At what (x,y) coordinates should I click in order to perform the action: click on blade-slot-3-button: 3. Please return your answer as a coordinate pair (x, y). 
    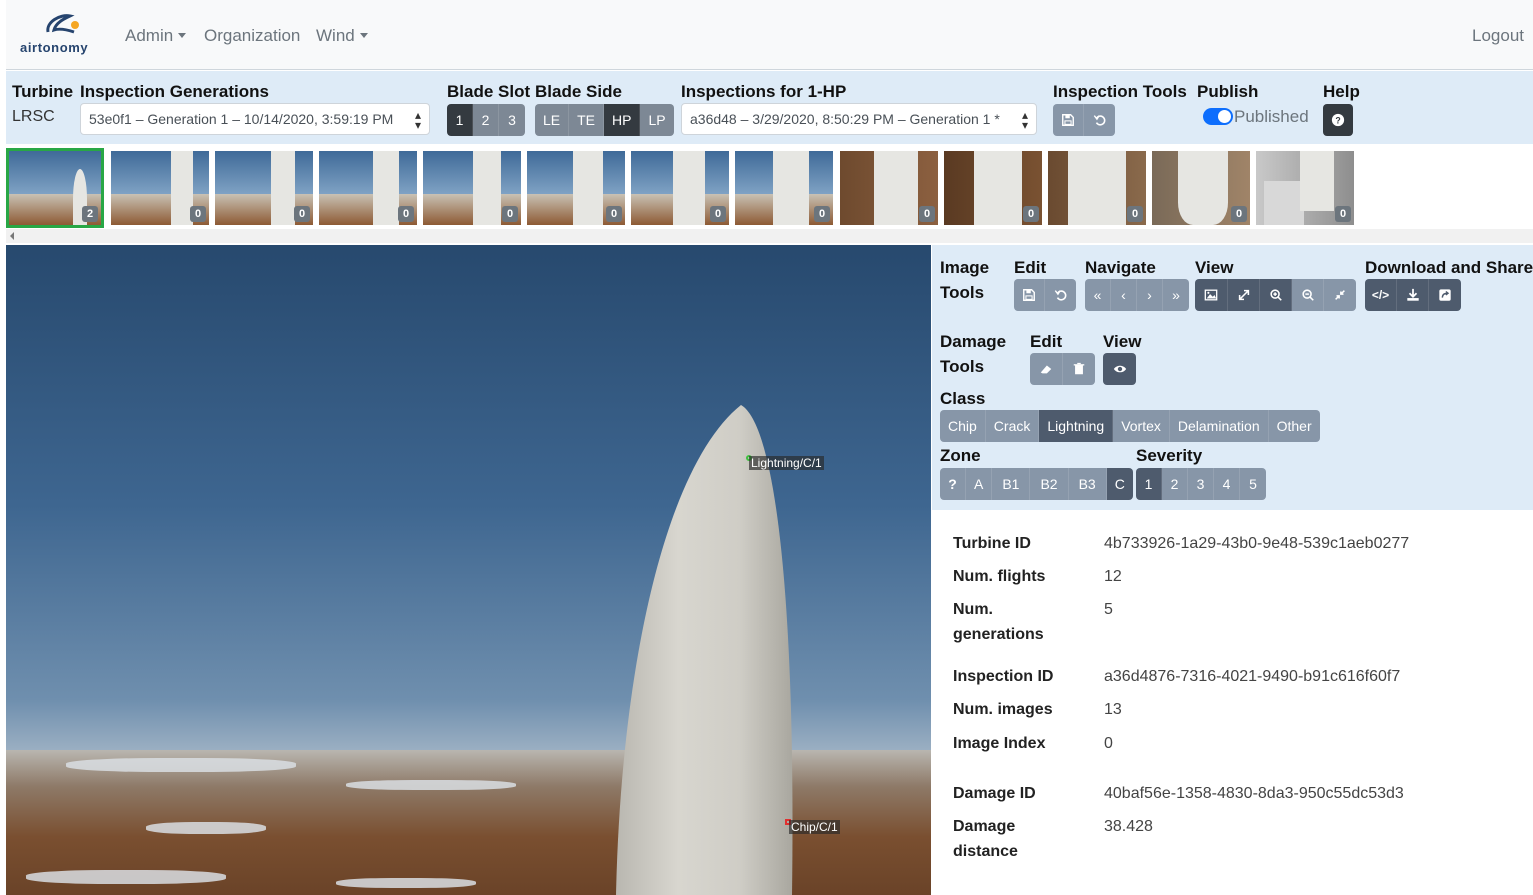
    Looking at the image, I should click on (512, 120).